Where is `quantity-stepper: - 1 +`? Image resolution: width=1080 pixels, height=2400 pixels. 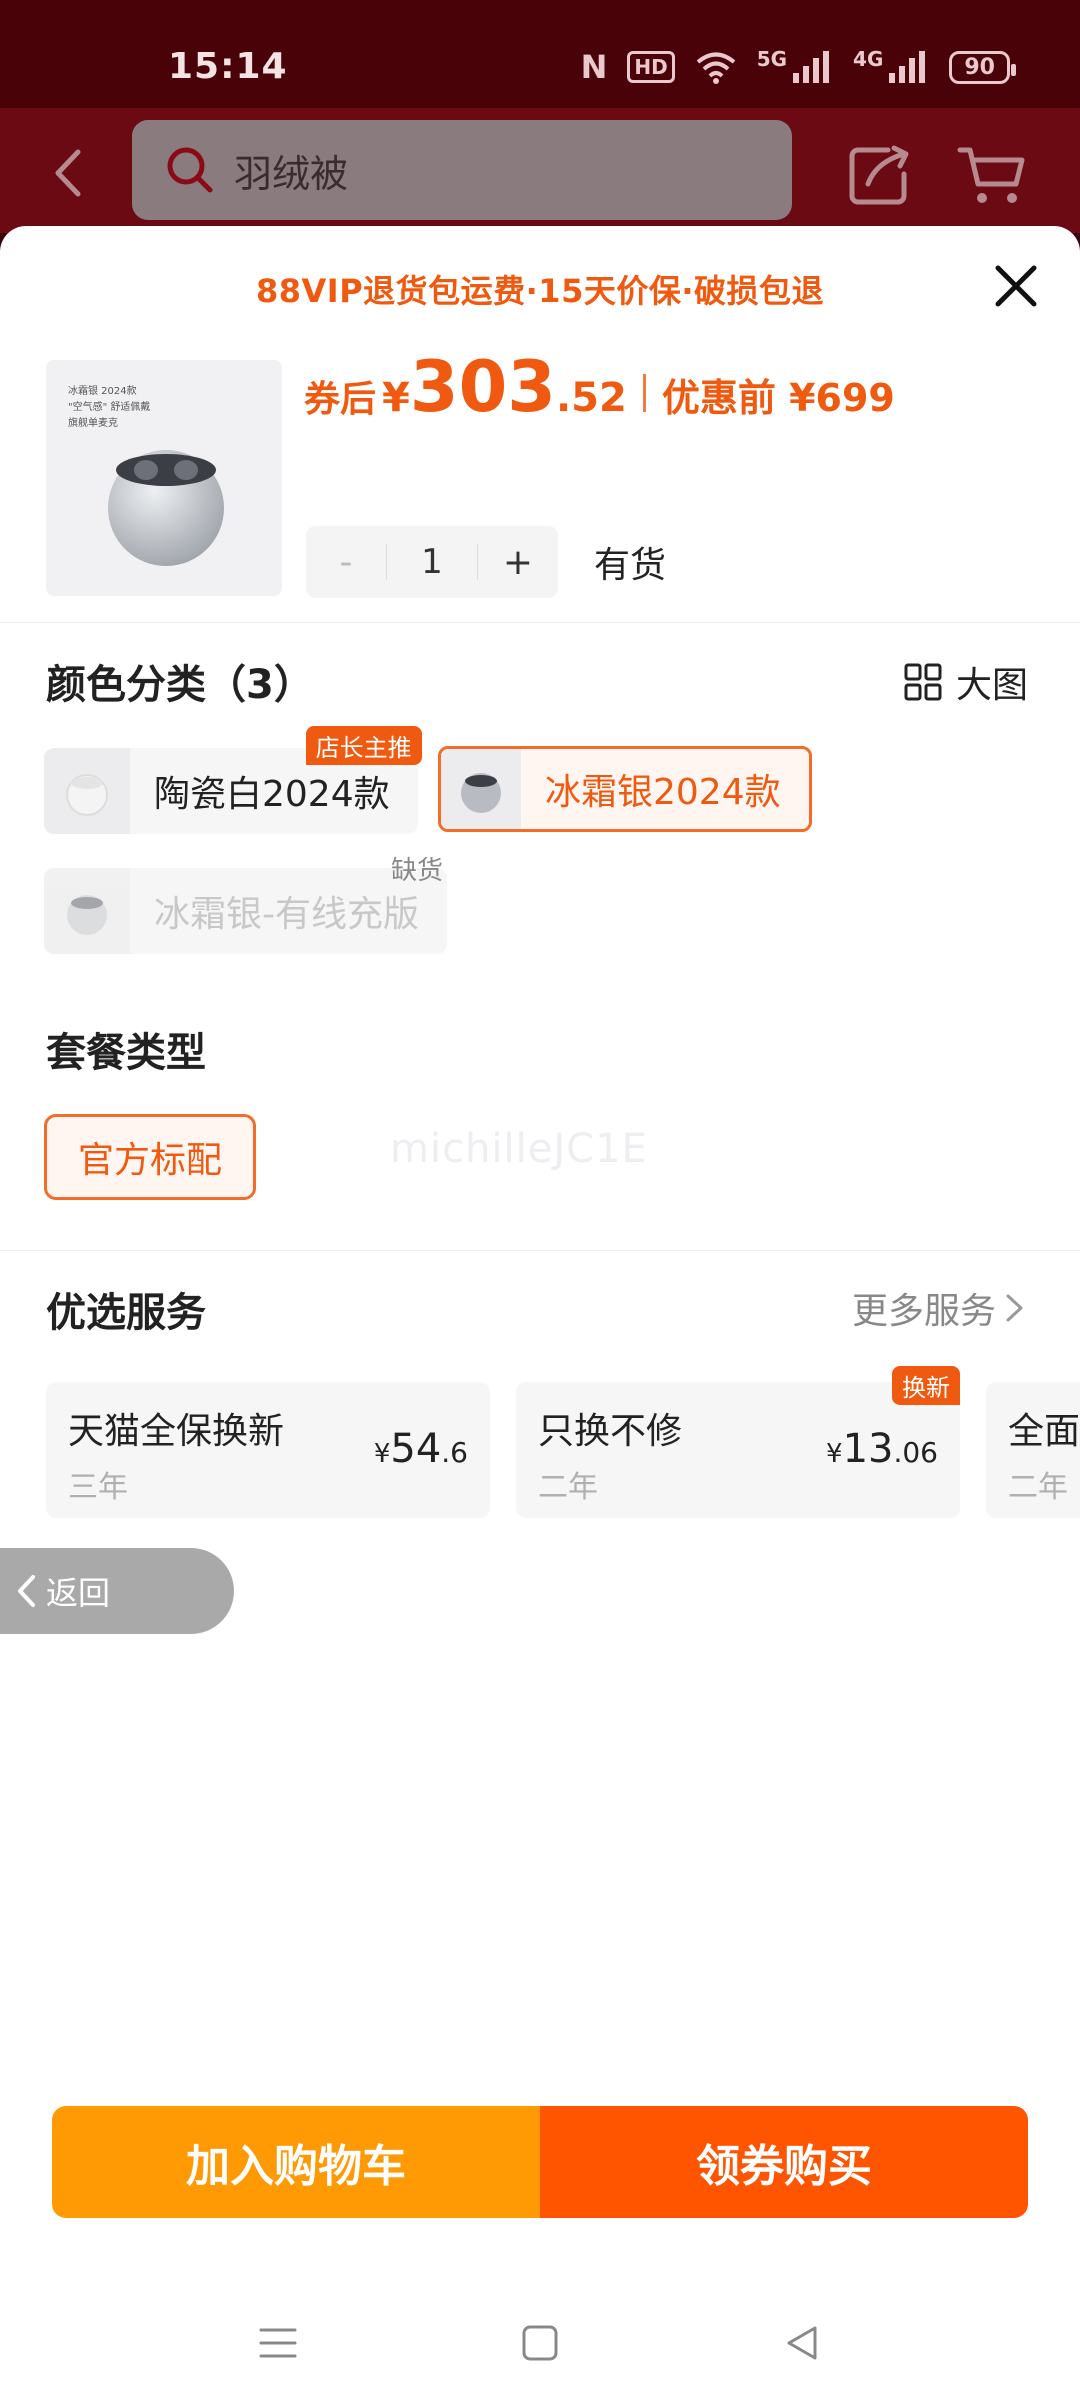
quantity-stepper: - 1 + is located at coordinates (432, 562).